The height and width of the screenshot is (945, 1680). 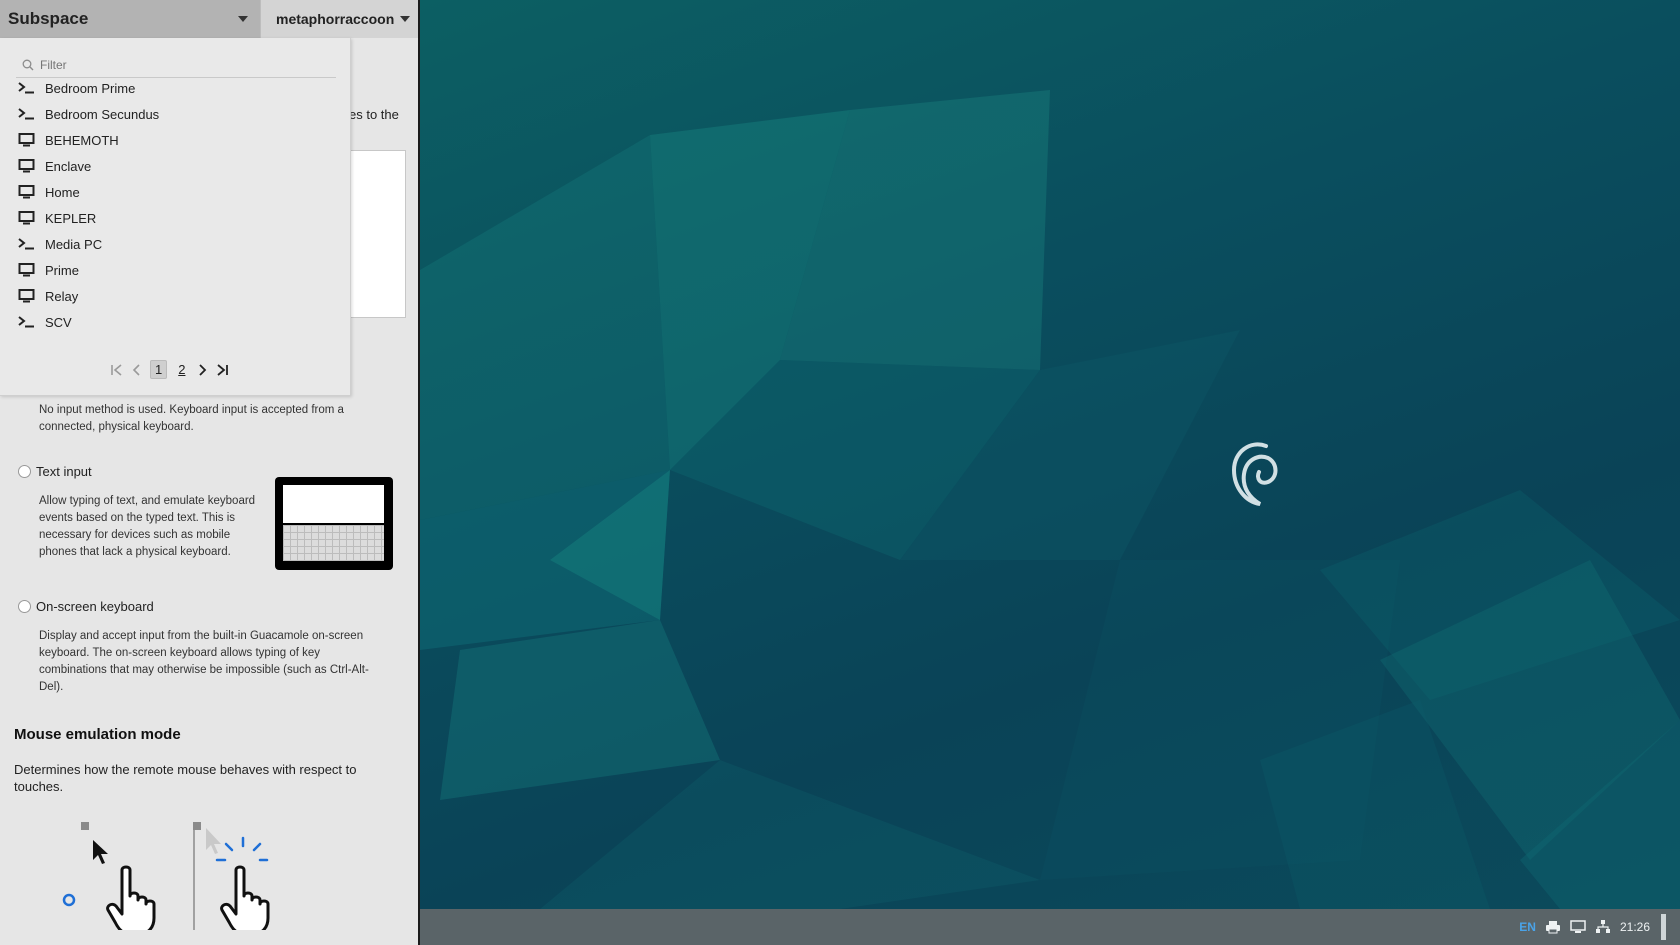 I want to click on system-tray: EN 21:26, so click(x=1592, y=927).